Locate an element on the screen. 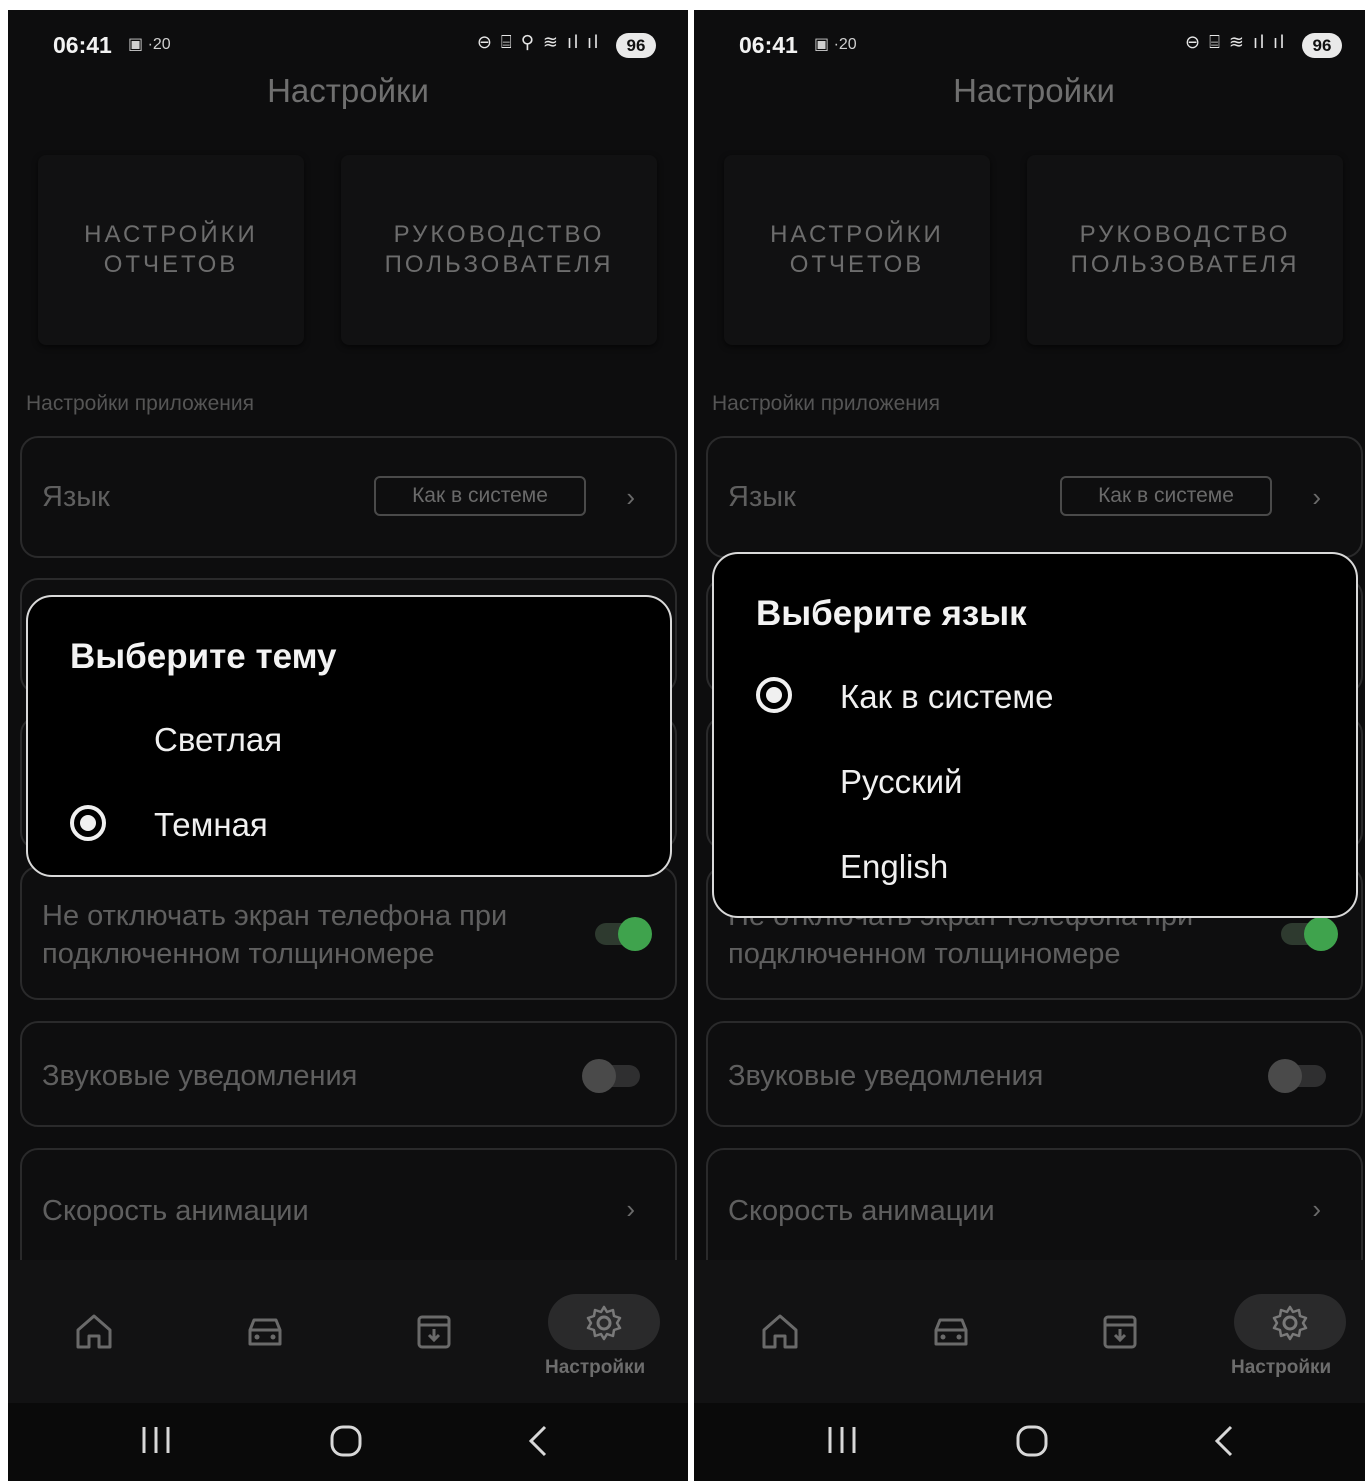 Image resolution: width=1365 pixels, height=1481 pixels. status-system-icons: ⊖ ⌸ ⚲ ≋ ıl ıl is located at coordinates (538, 42).